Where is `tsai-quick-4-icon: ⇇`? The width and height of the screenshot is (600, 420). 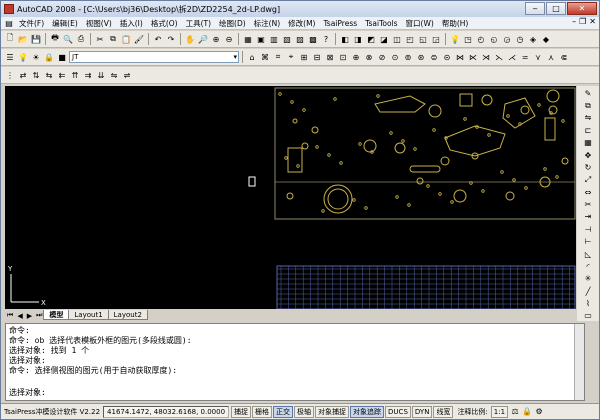 tsai-quick-4-icon: ⇇ is located at coordinates (62, 75).